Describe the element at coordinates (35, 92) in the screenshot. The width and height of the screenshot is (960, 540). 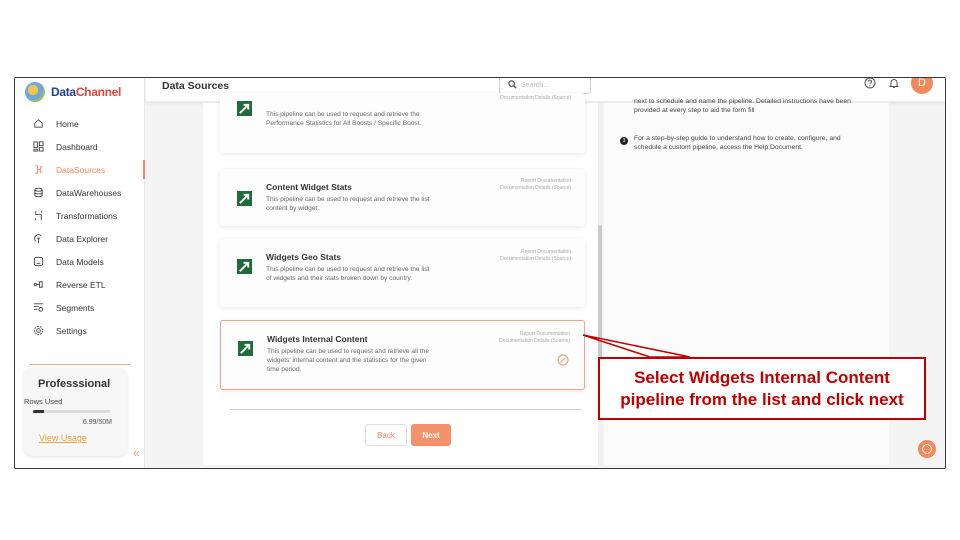
I see `logo-mark-icon` at that location.